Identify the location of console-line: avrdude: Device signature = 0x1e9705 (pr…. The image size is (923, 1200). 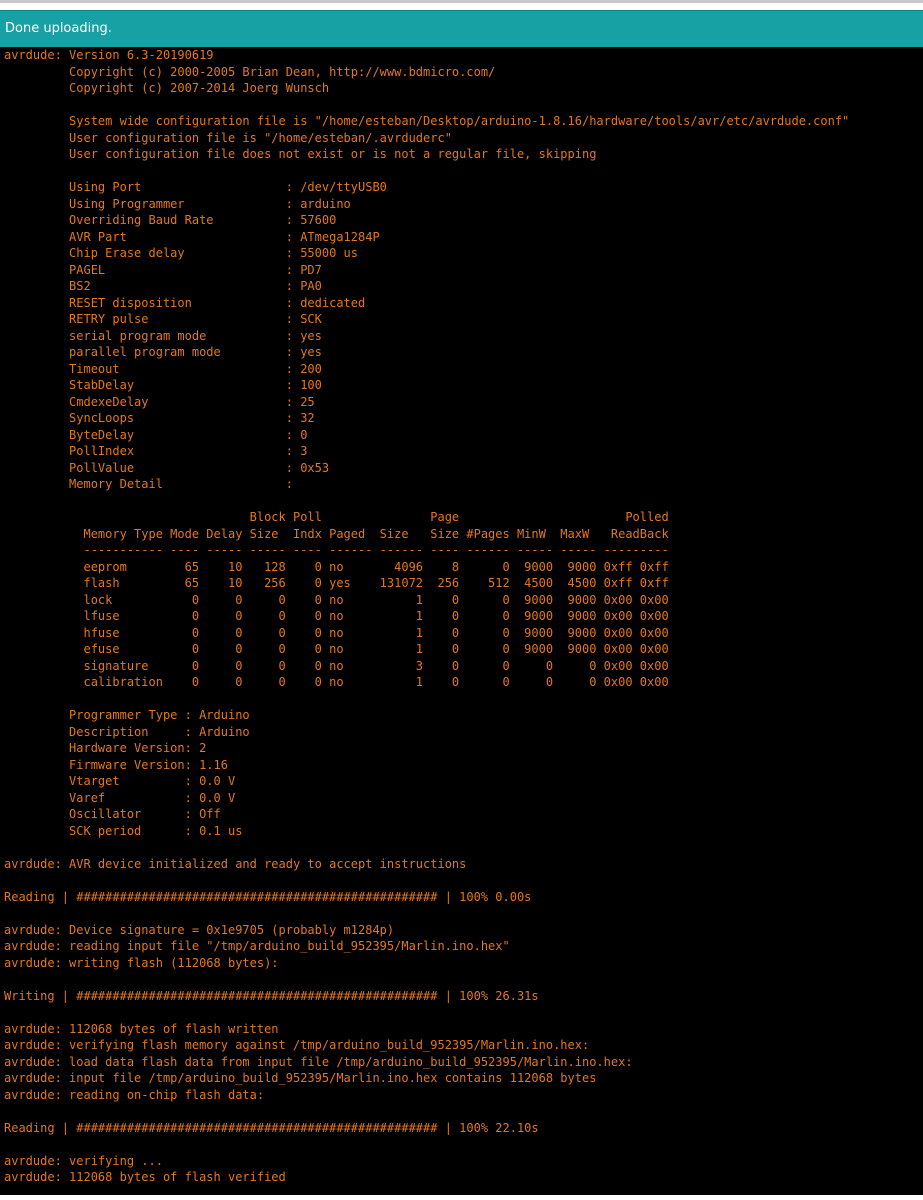
(199, 929).